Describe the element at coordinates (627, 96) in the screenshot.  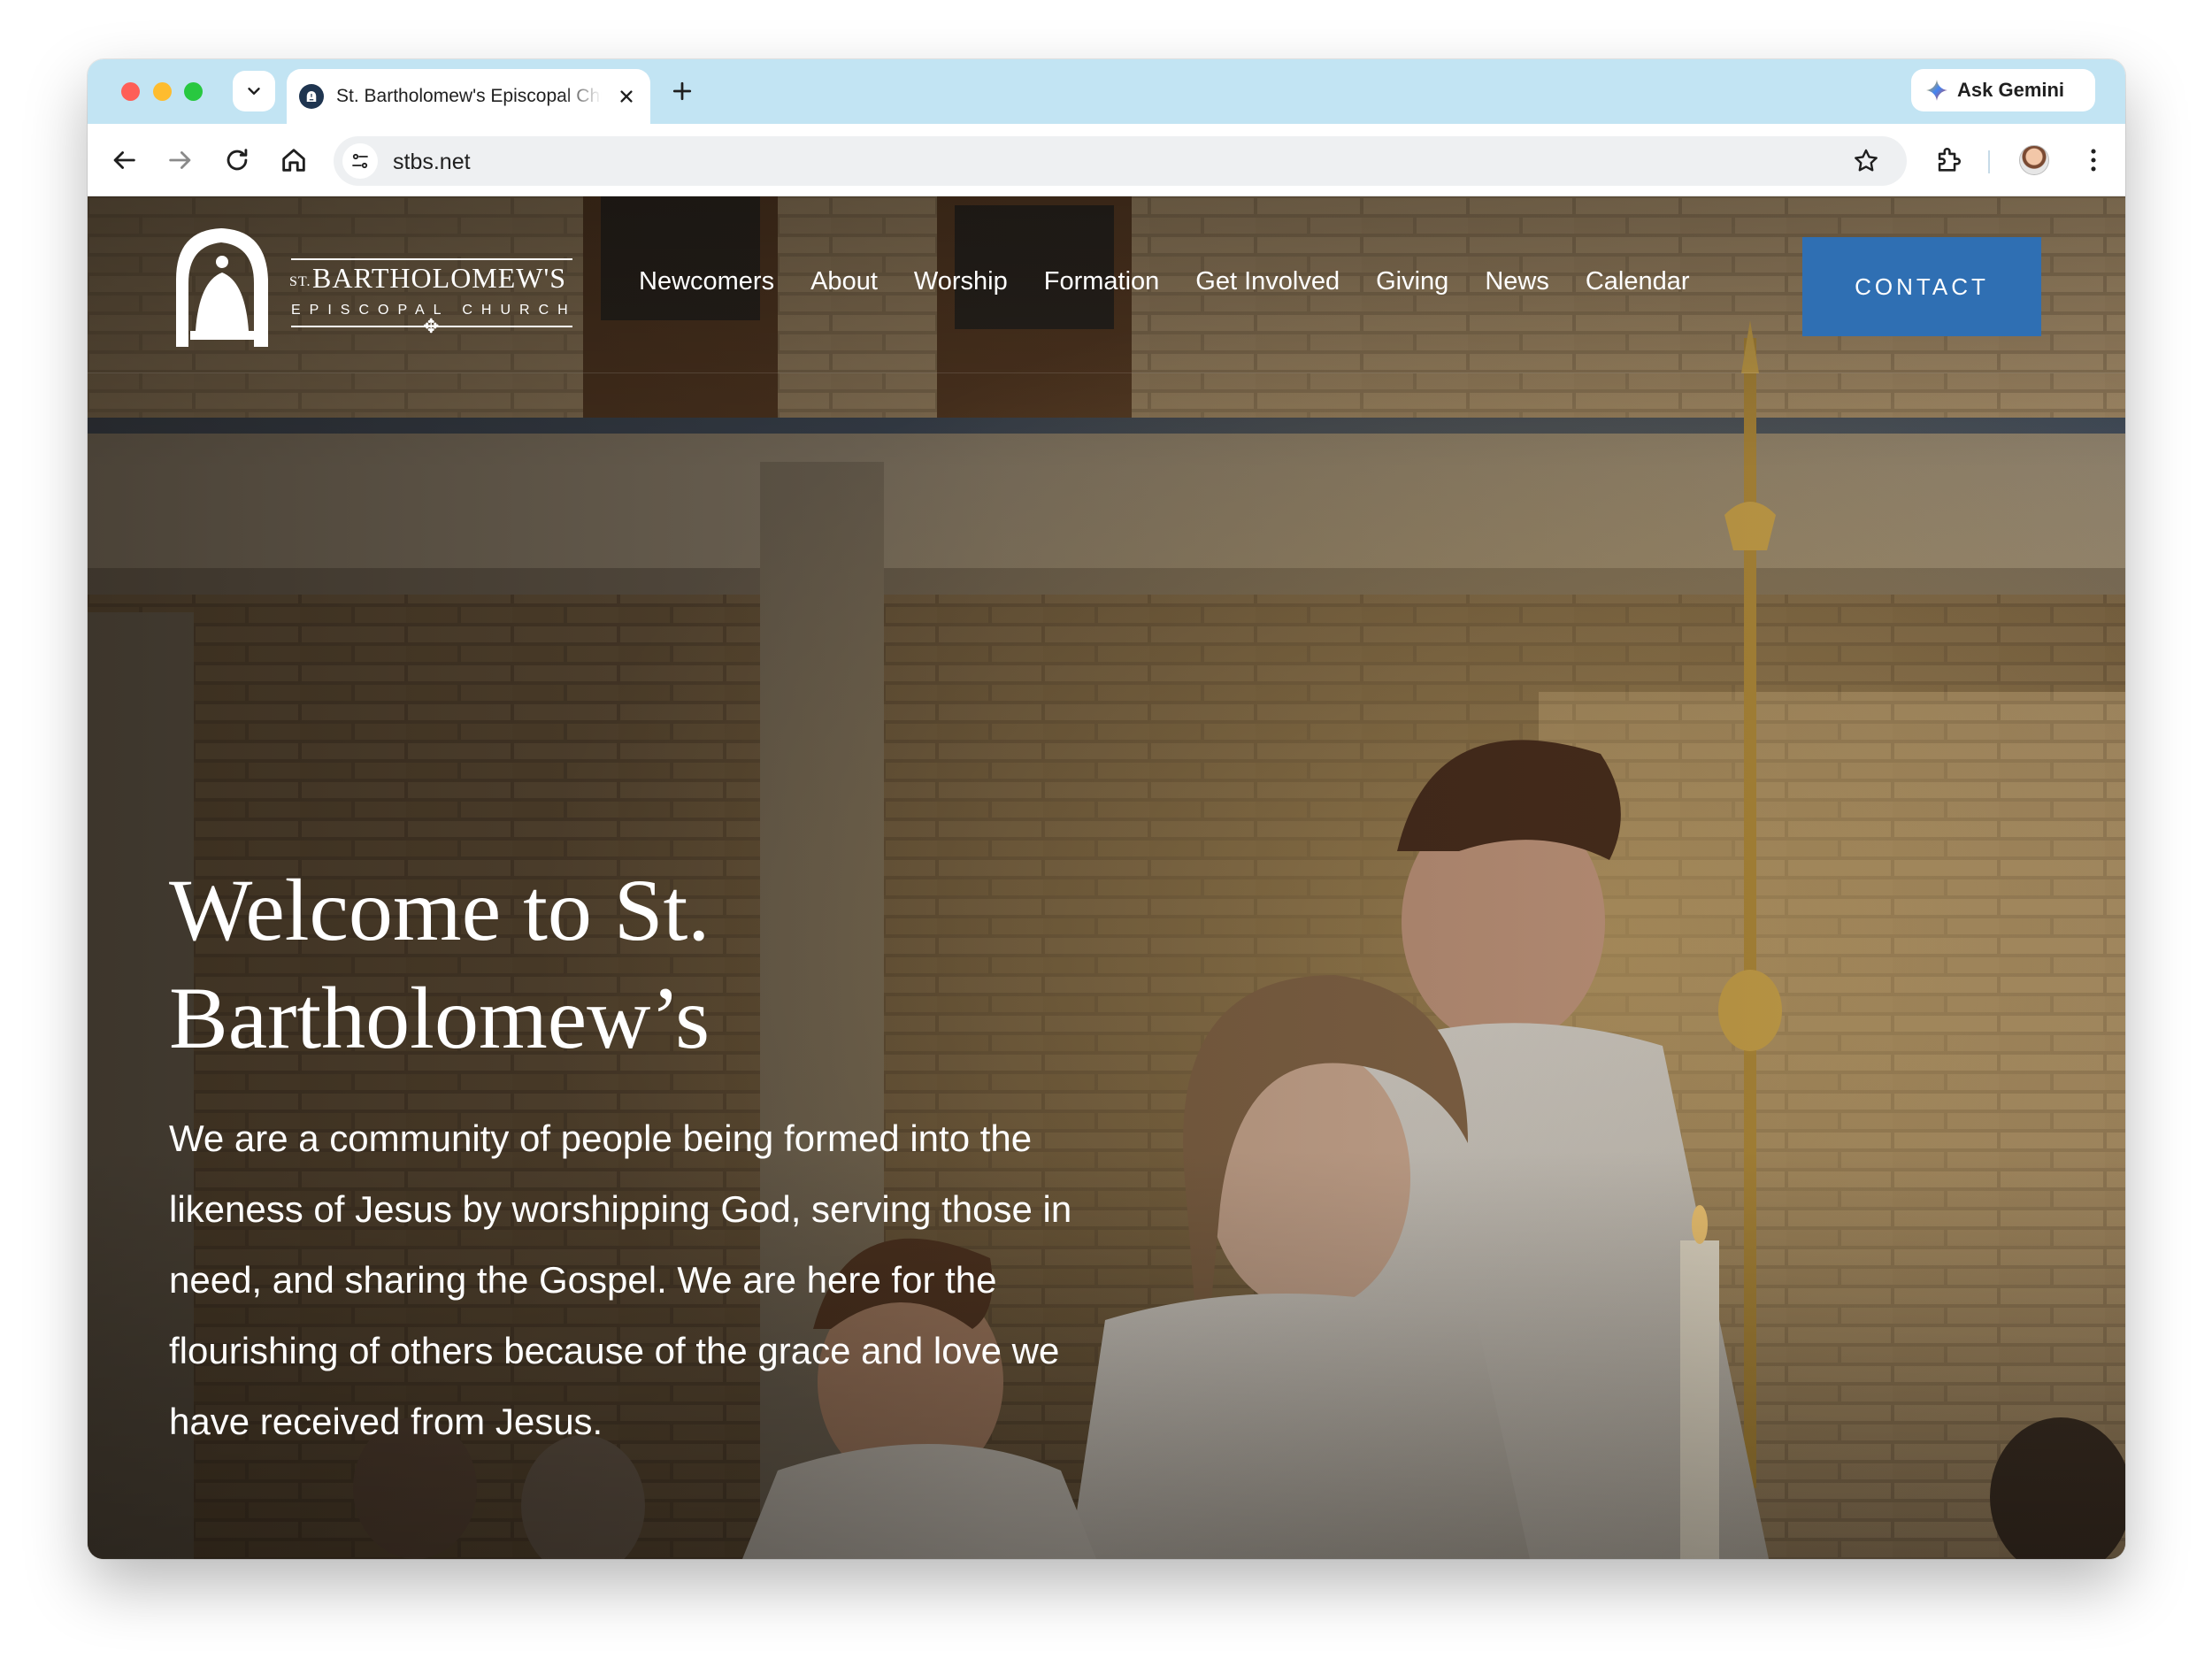
I see `close-icon` at that location.